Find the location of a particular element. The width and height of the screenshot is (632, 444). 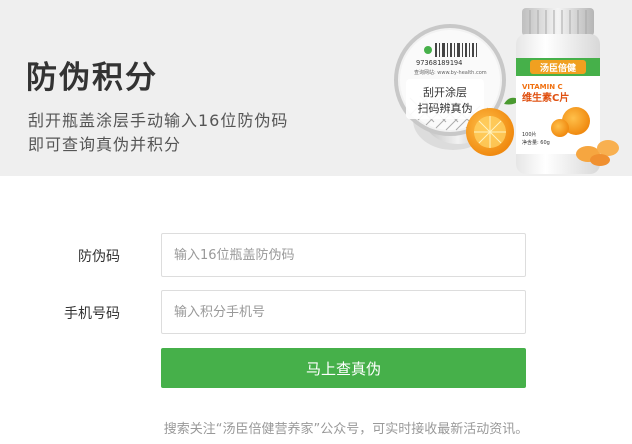

banner-instruction-line1: 刮开瓶盖涂层手动输入16位防伪码 is located at coordinates (158, 120).